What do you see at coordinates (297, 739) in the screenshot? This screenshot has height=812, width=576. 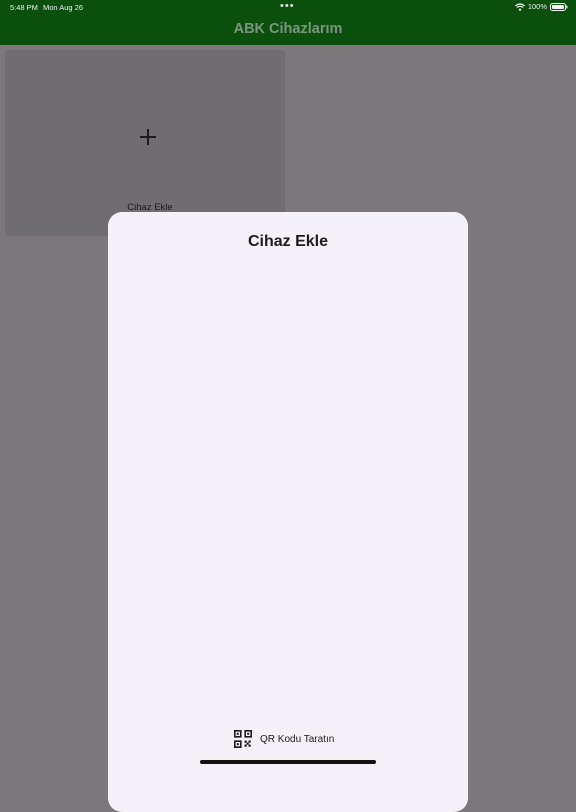 I see `scan-qr-label: QR Kodu Taratın` at bounding box center [297, 739].